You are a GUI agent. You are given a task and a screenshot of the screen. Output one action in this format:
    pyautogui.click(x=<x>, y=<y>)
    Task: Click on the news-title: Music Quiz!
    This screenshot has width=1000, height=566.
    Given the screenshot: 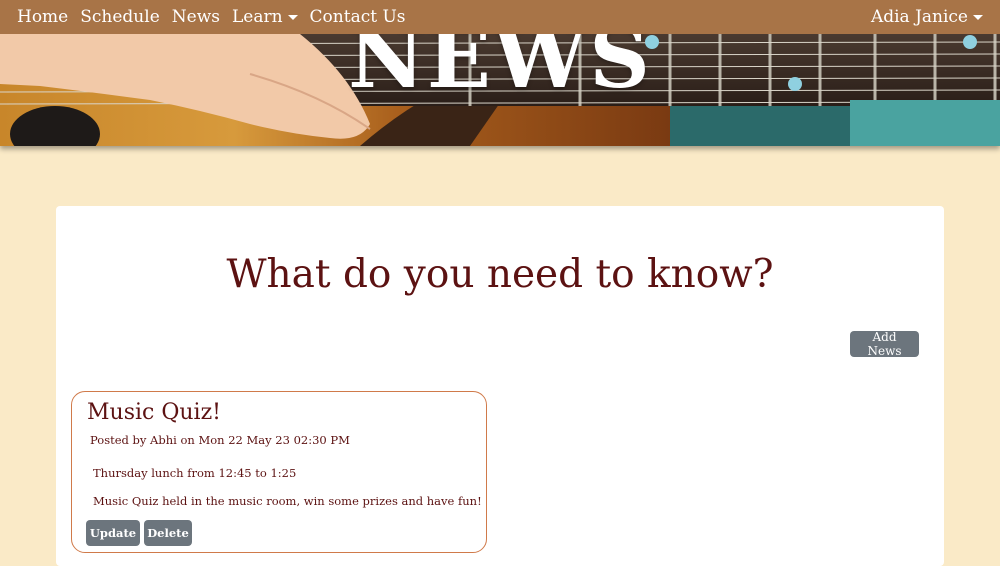 What is the action you would take?
    pyautogui.click(x=154, y=412)
    